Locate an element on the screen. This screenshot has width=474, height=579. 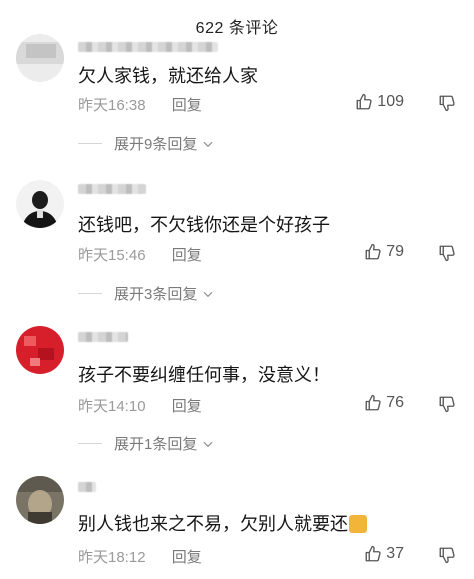
expand-replies-button: 展开9条回复 is located at coordinates (146, 143).